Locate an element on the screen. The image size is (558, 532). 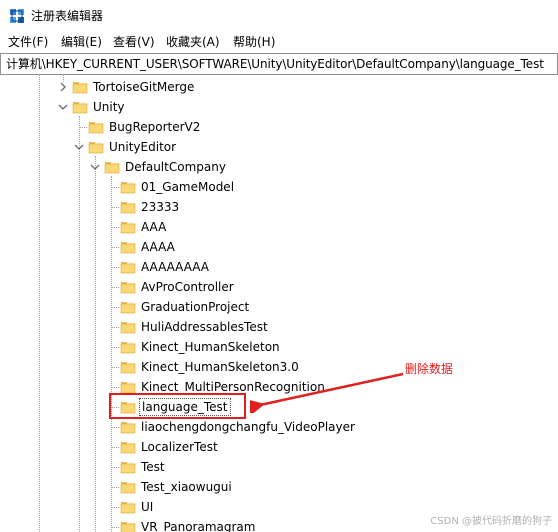
window-title: 注册表编辑器 is located at coordinates (67, 16).